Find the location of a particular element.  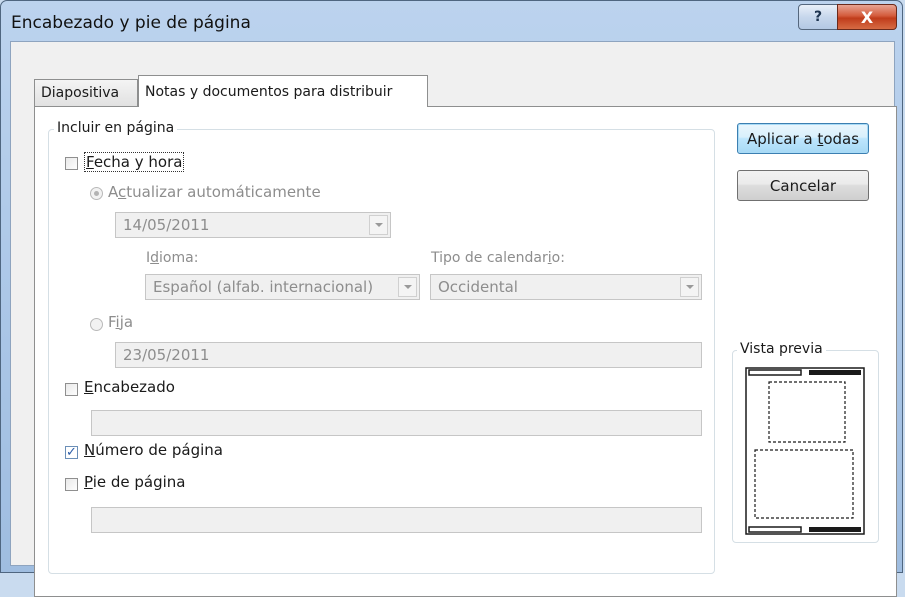

calendar-type-value: Occidental is located at coordinates (478, 287).